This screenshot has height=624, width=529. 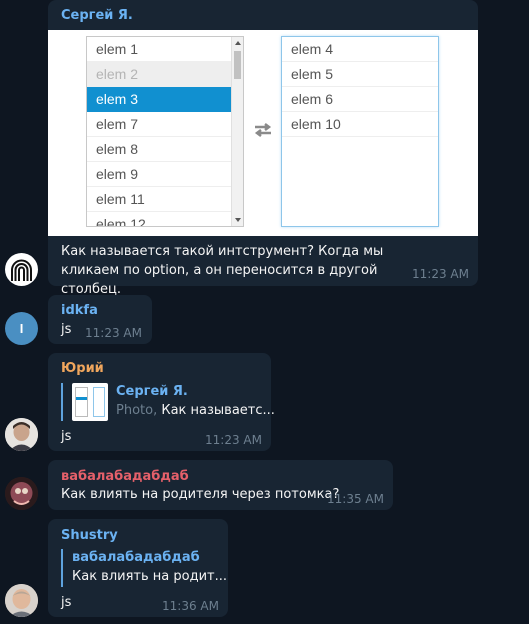 I want to click on avatar-vaba, so click(x=21, y=493).